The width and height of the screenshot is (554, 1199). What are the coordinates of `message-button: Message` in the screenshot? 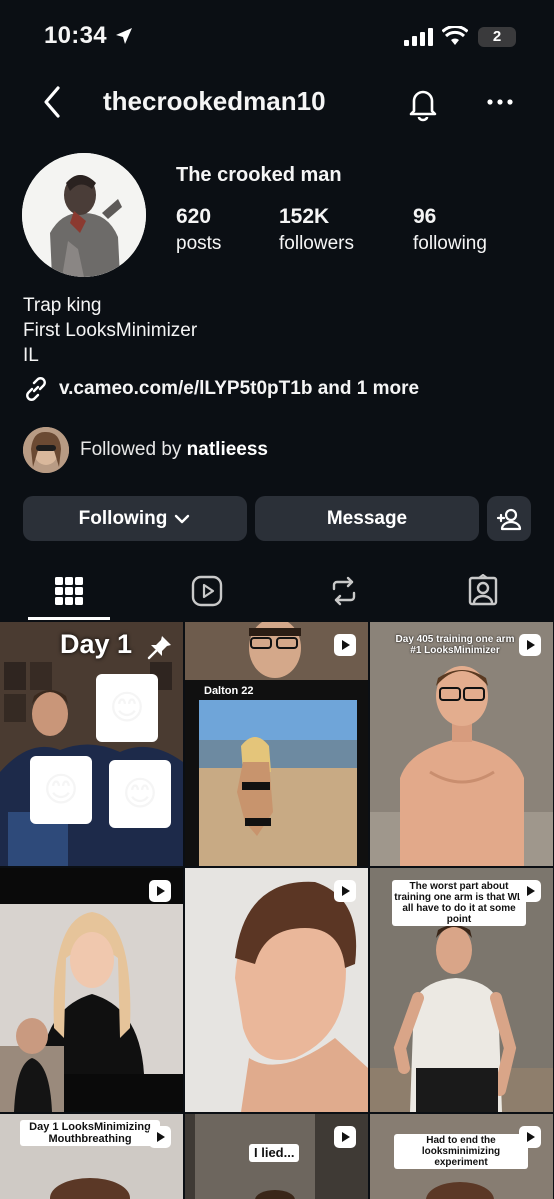 It's located at (367, 518).